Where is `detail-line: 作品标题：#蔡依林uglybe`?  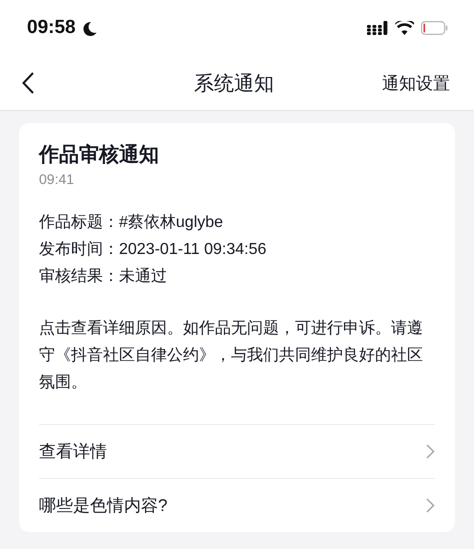 detail-line: 作品标题：#蔡依林uglybe is located at coordinates (131, 222).